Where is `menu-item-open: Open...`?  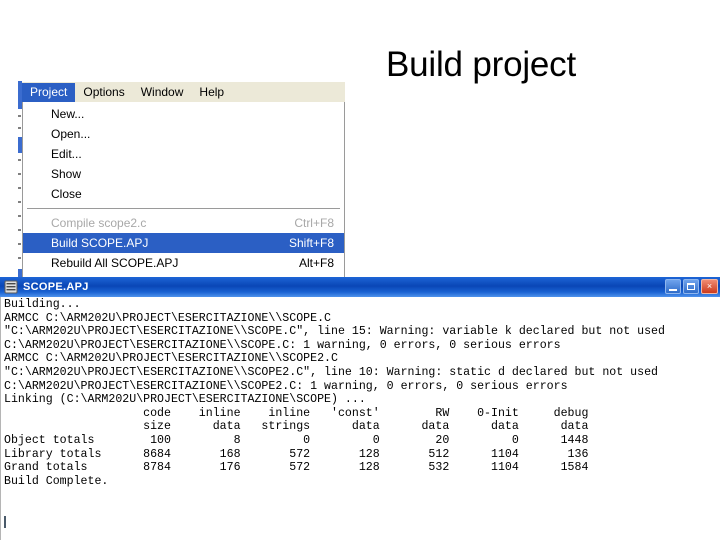
menu-item-open: Open... is located at coordinates (183, 134).